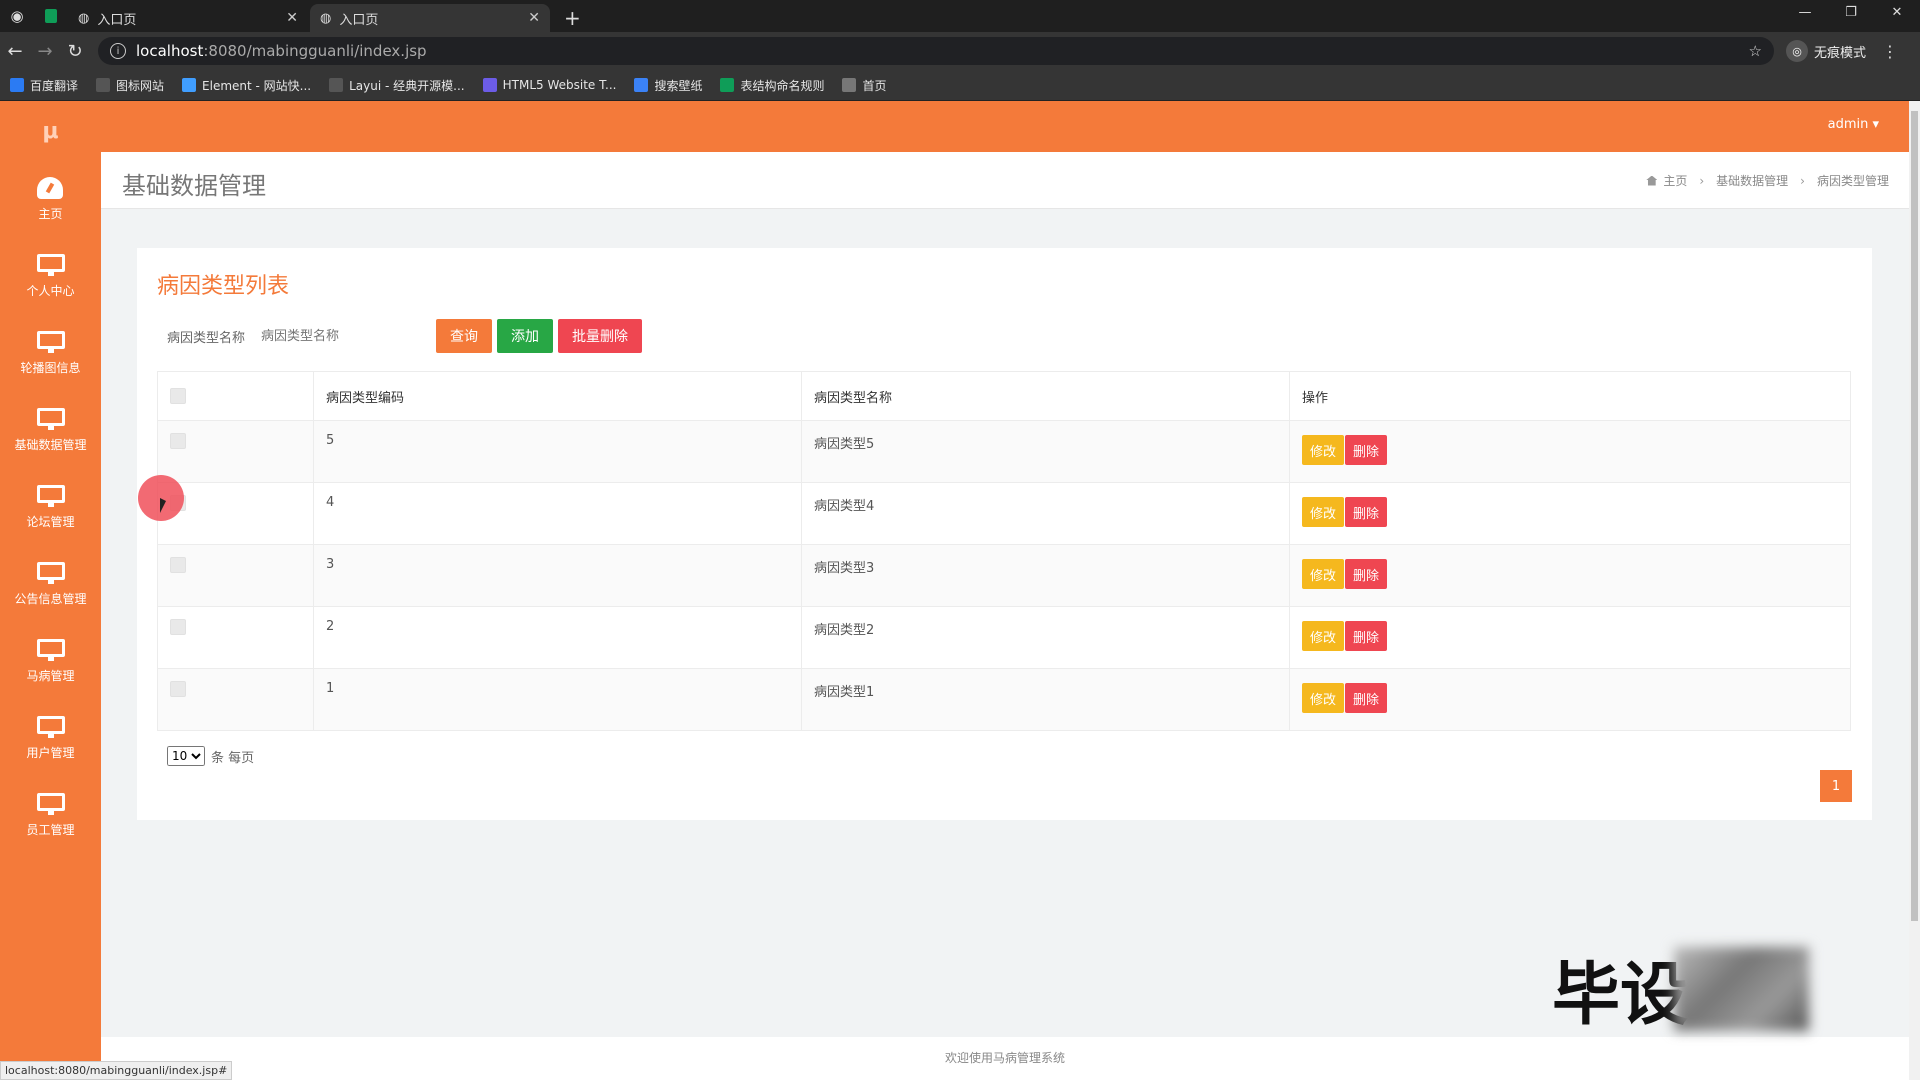 The image size is (1920, 1080). I want to click on query-button: 查询, so click(464, 336).